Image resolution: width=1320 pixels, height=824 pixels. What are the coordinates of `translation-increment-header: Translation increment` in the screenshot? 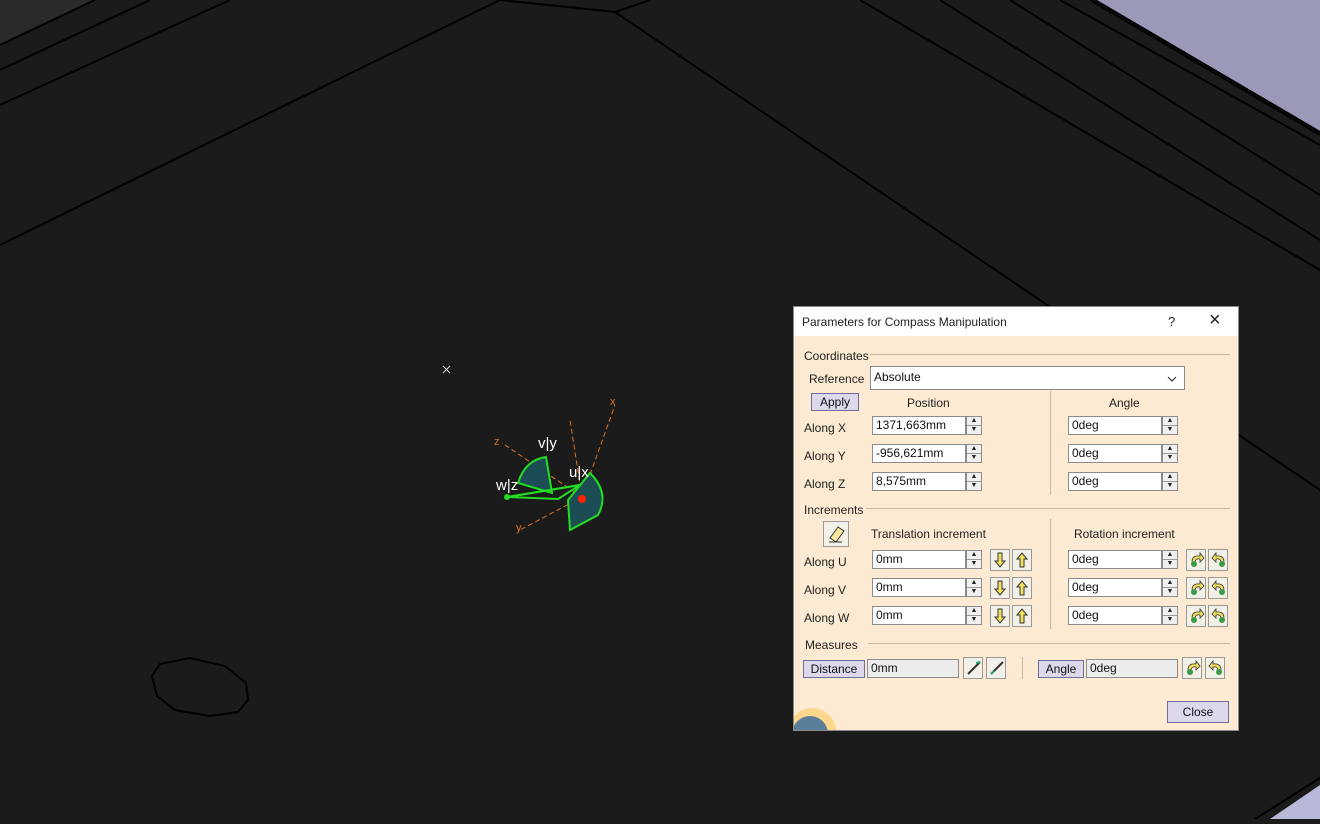 It's located at (928, 534).